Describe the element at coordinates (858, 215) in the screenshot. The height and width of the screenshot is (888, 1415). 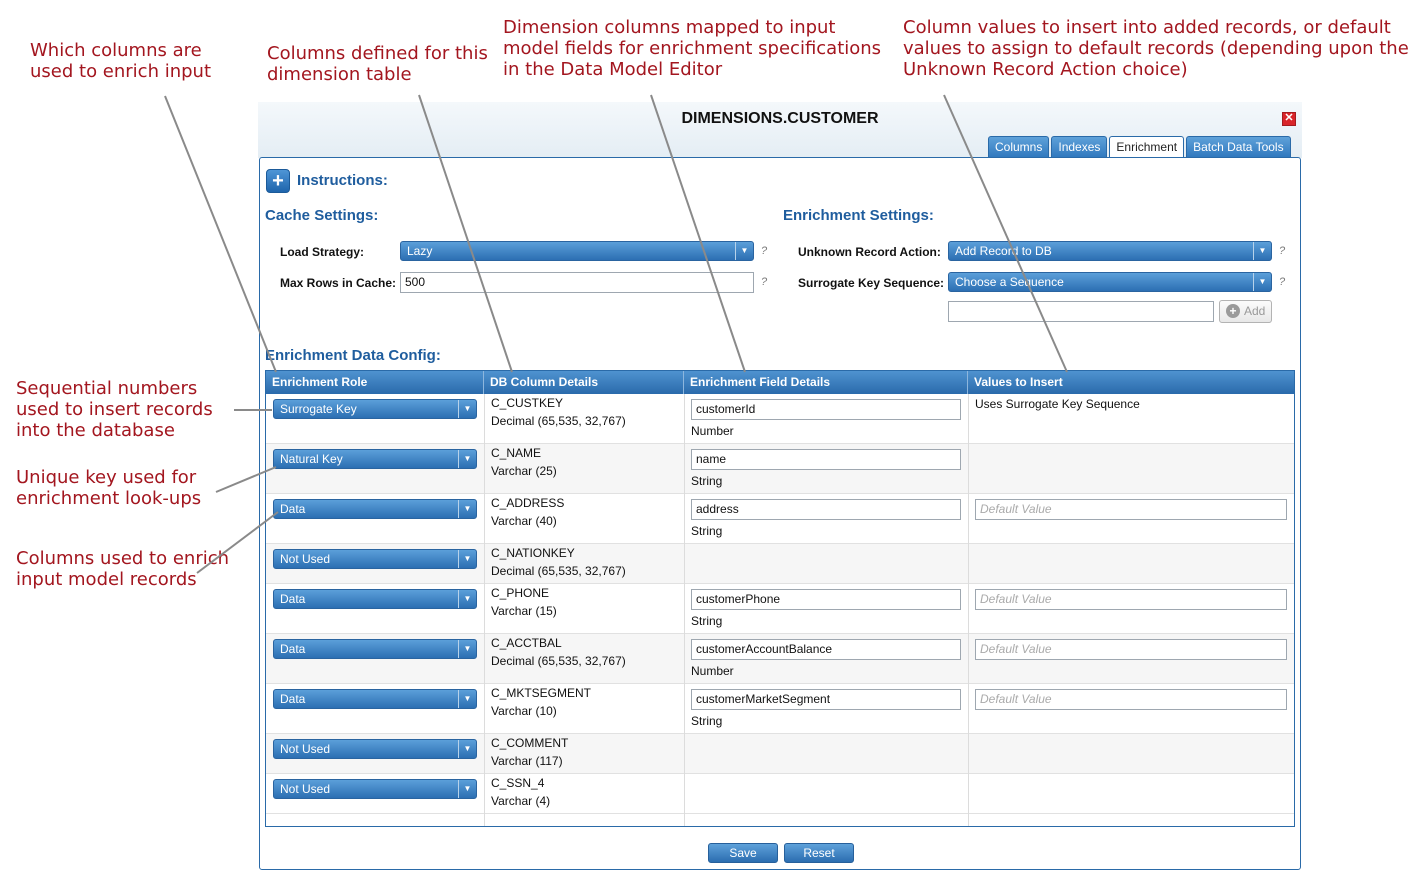
I see `enrichment-settings-title: Enrichment Settings:` at that location.